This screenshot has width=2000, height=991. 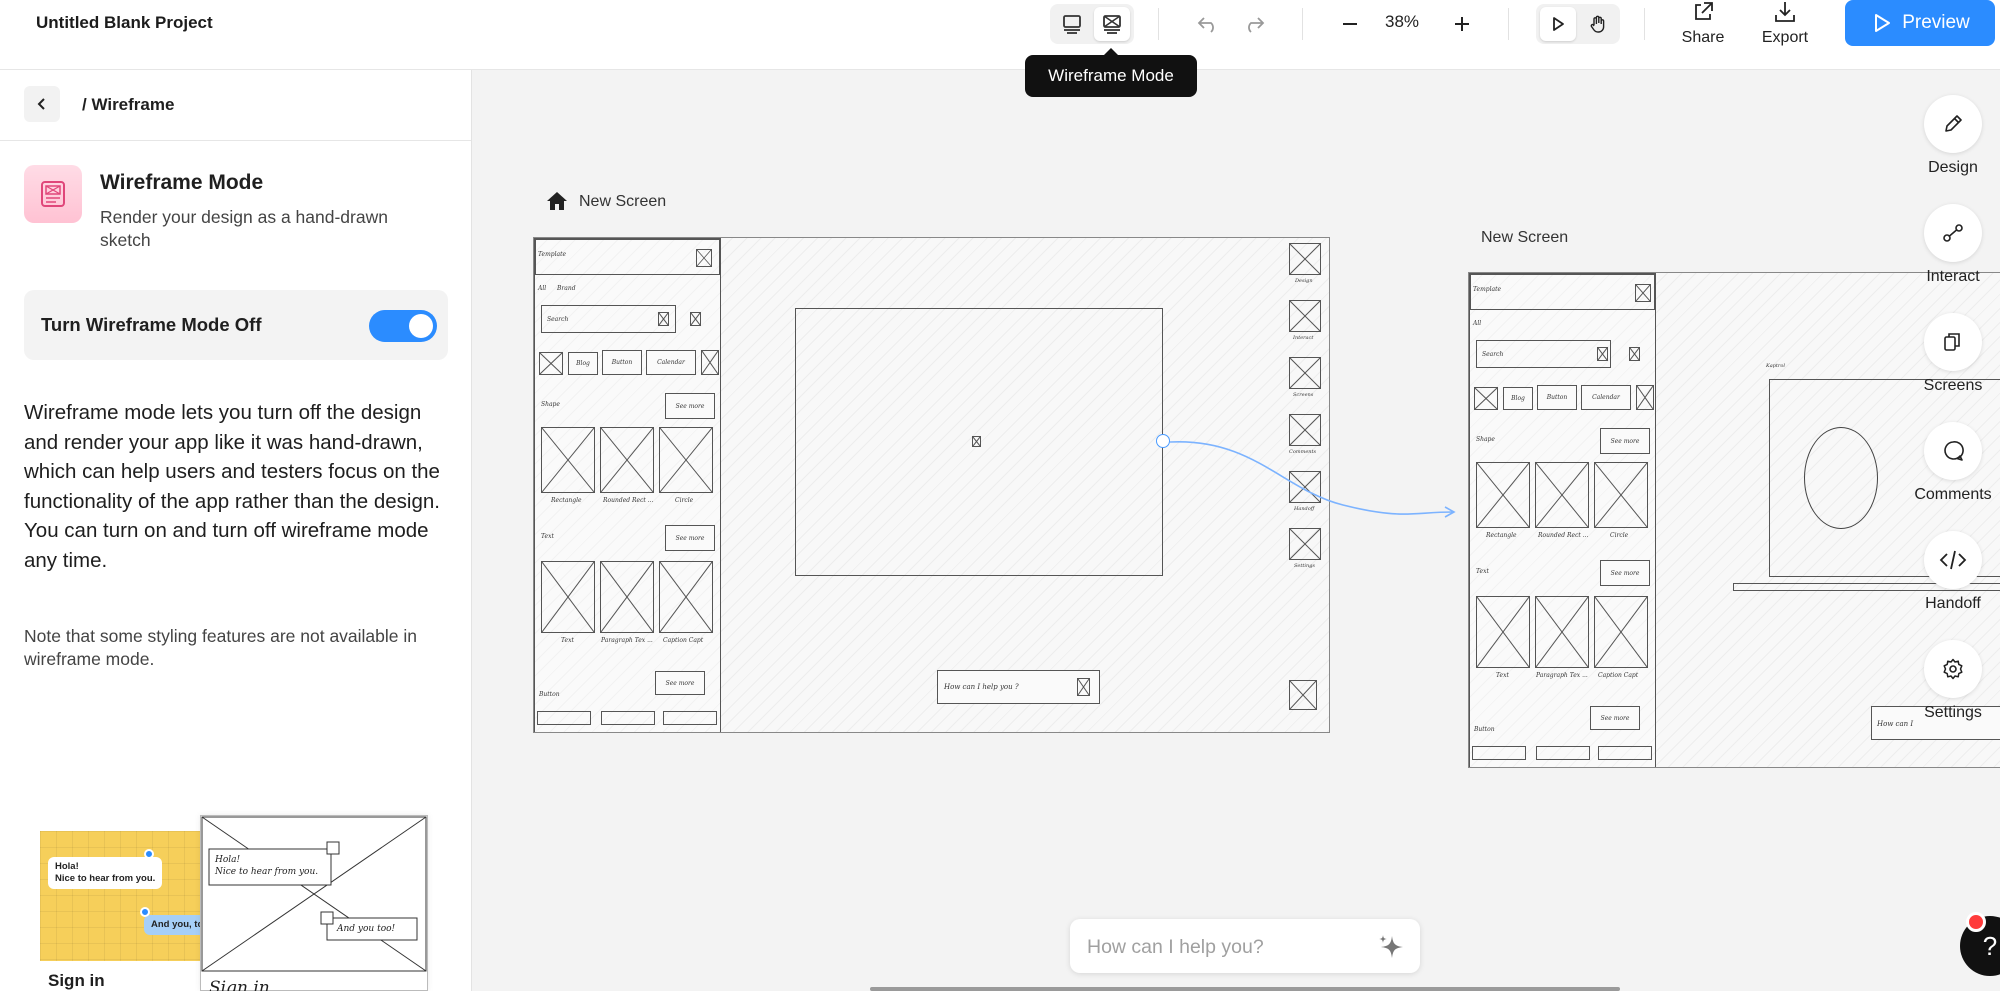 What do you see at coordinates (1953, 354) in the screenshot?
I see `rail-screens-button: Screens` at bounding box center [1953, 354].